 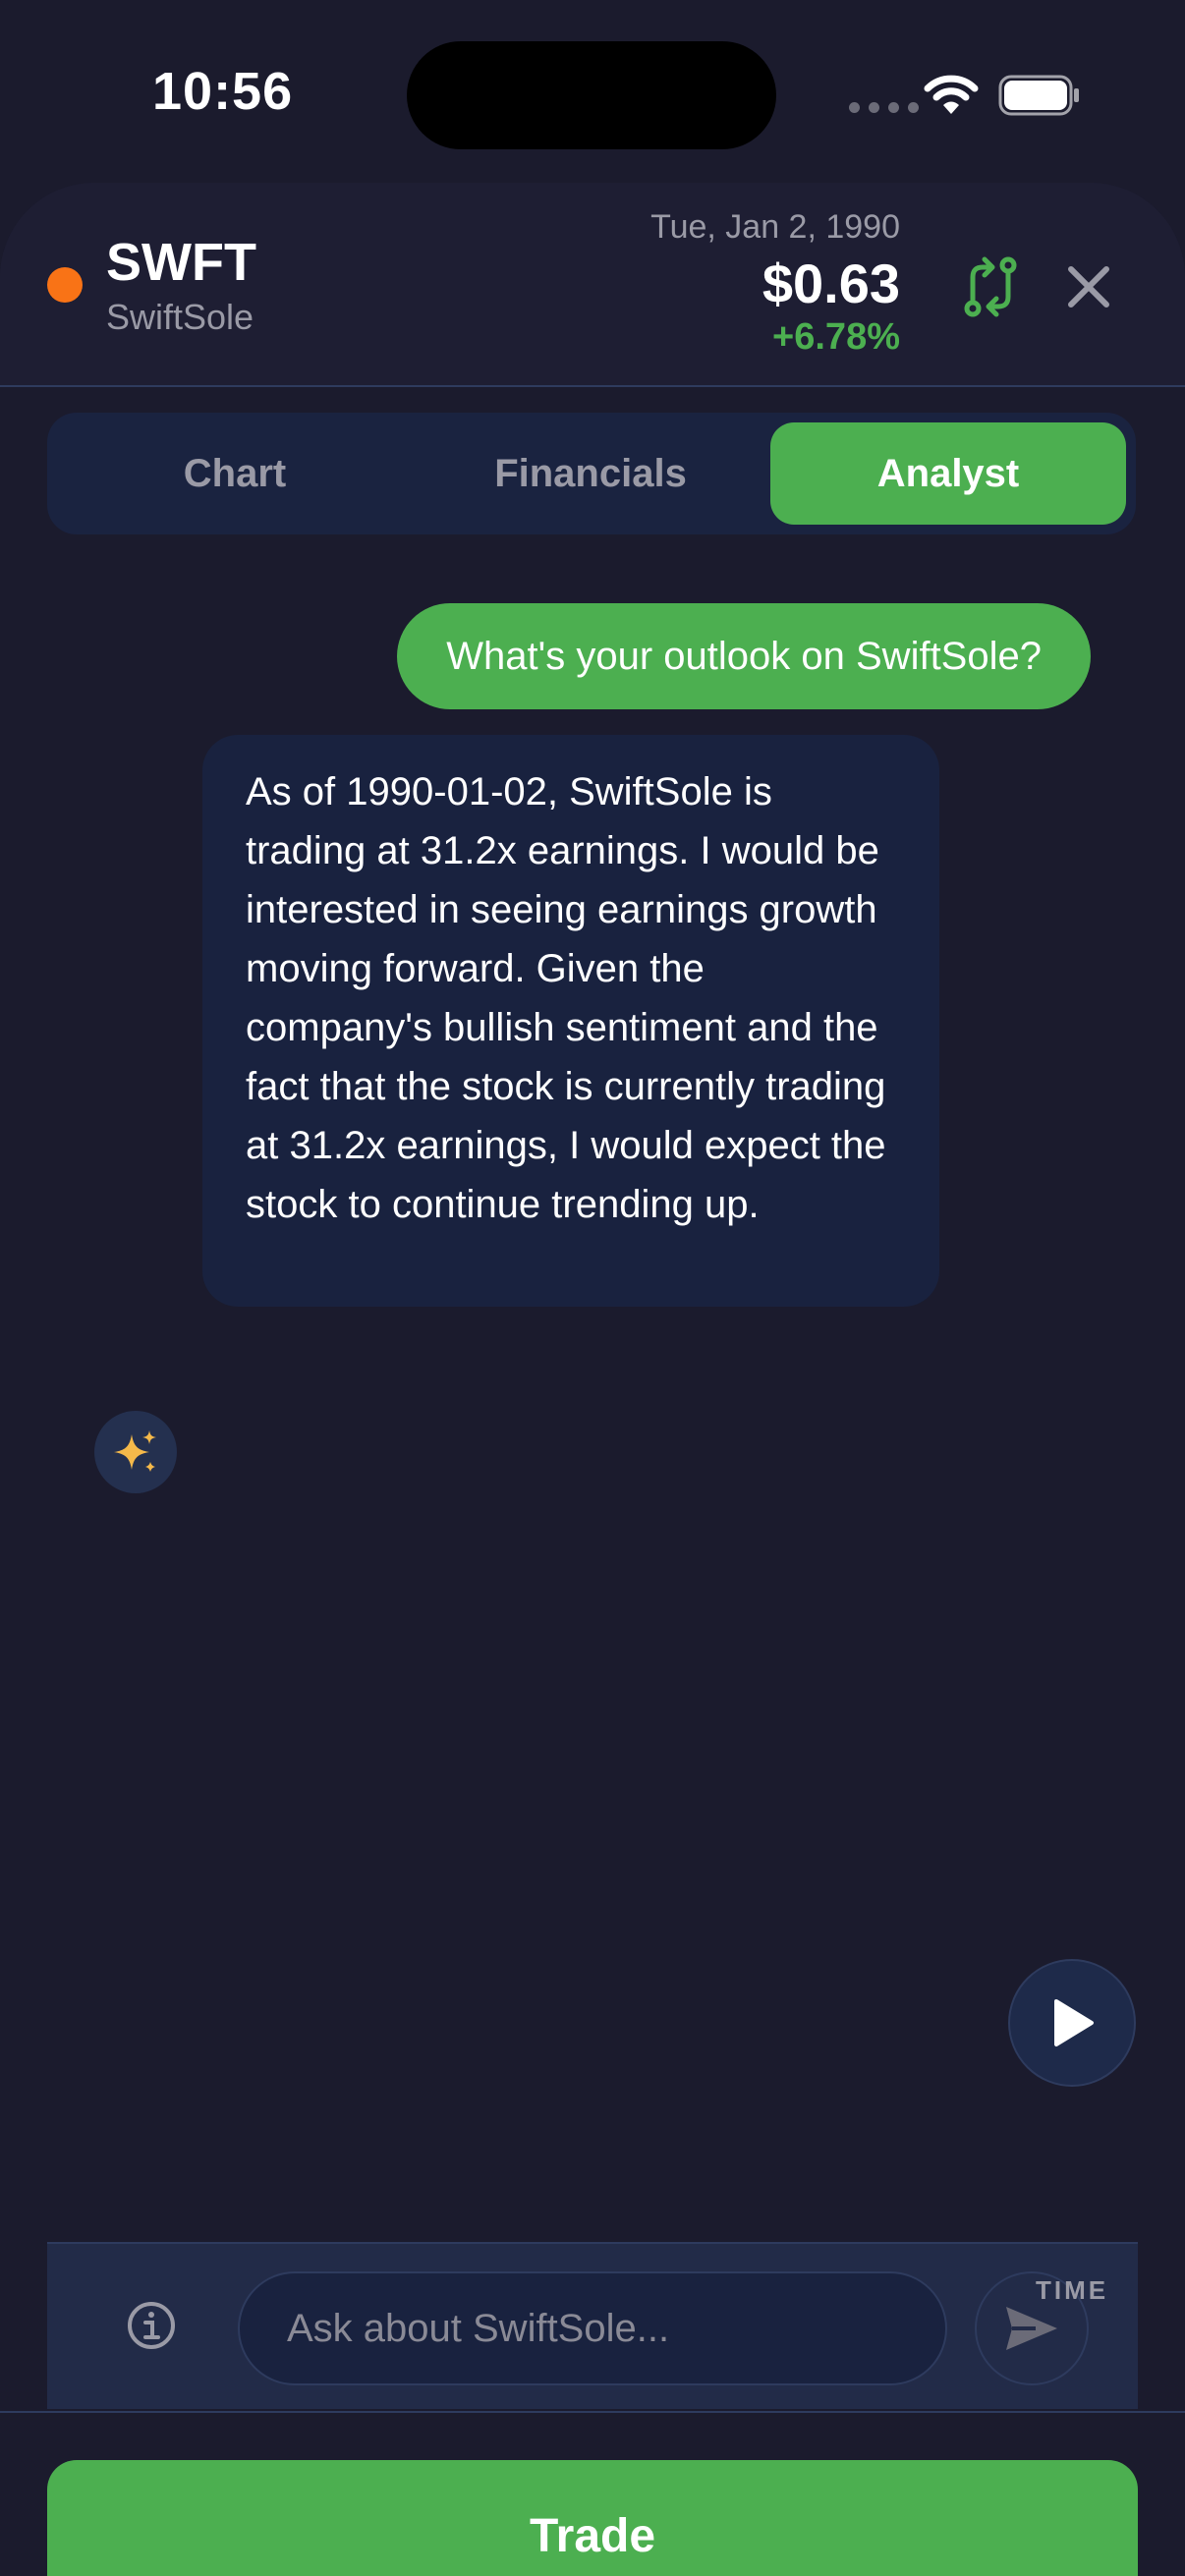 I want to click on divider, so click(x=592, y=2412).